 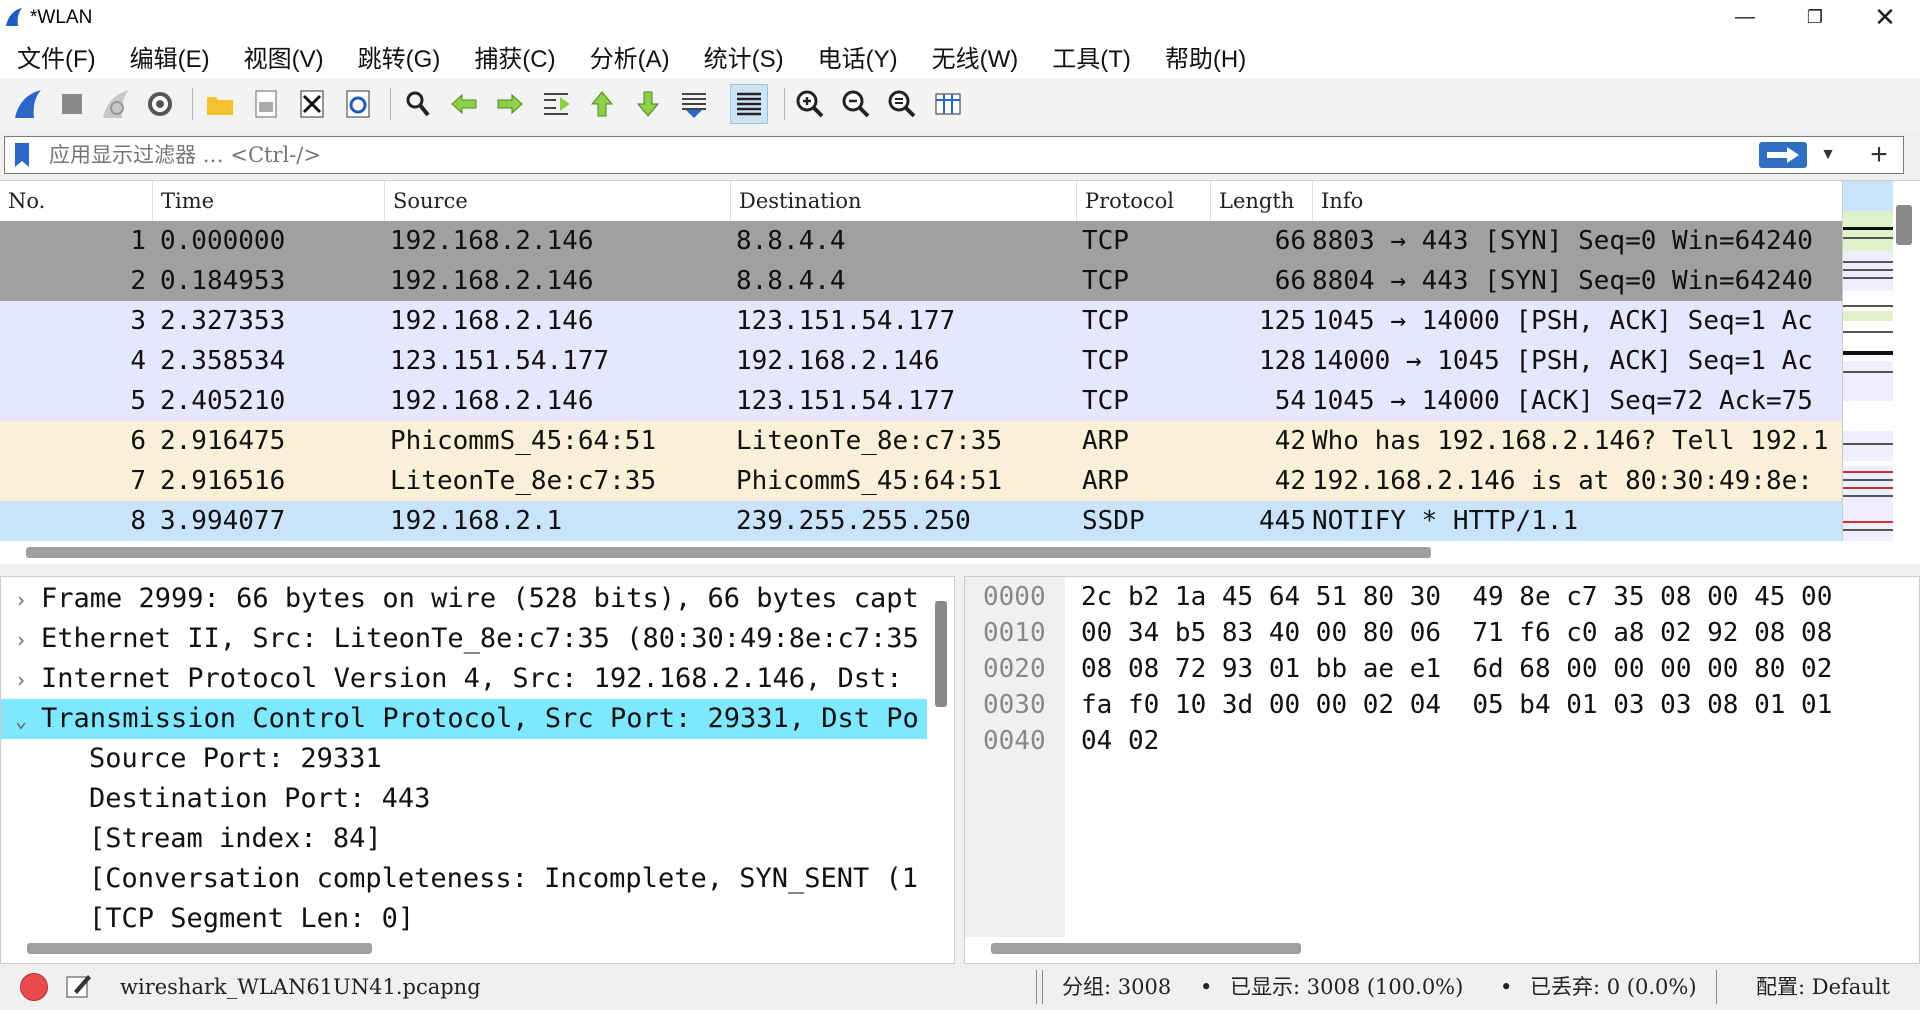 What do you see at coordinates (418, 104) in the screenshot?
I see `find-packet-button` at bounding box center [418, 104].